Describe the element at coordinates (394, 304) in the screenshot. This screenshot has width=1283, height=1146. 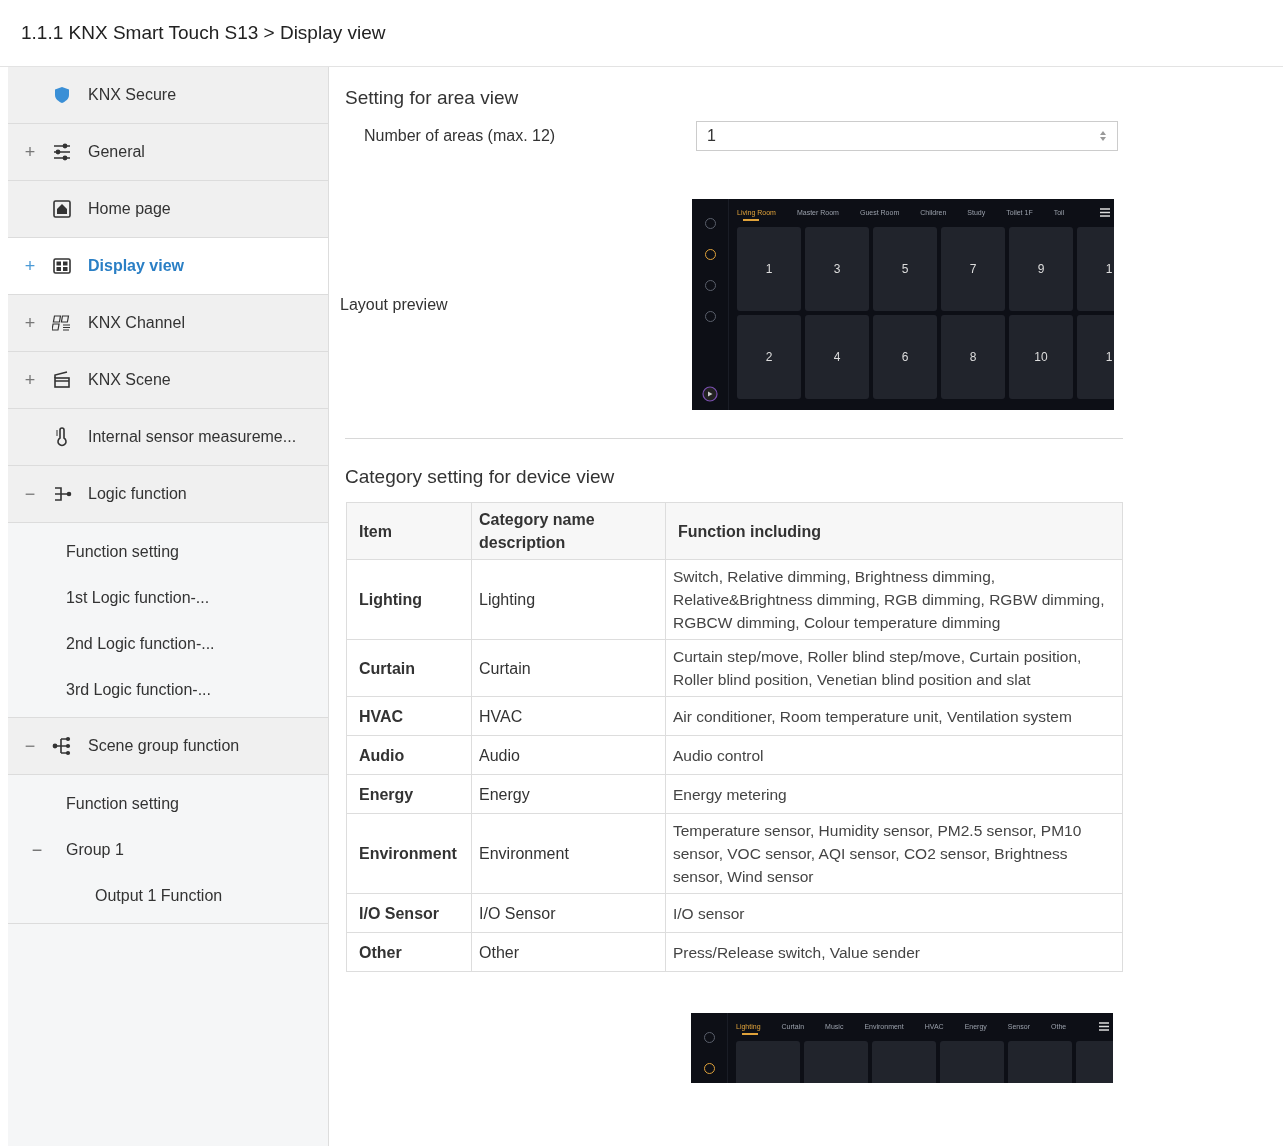
I see `field-label: Layout preview` at that location.